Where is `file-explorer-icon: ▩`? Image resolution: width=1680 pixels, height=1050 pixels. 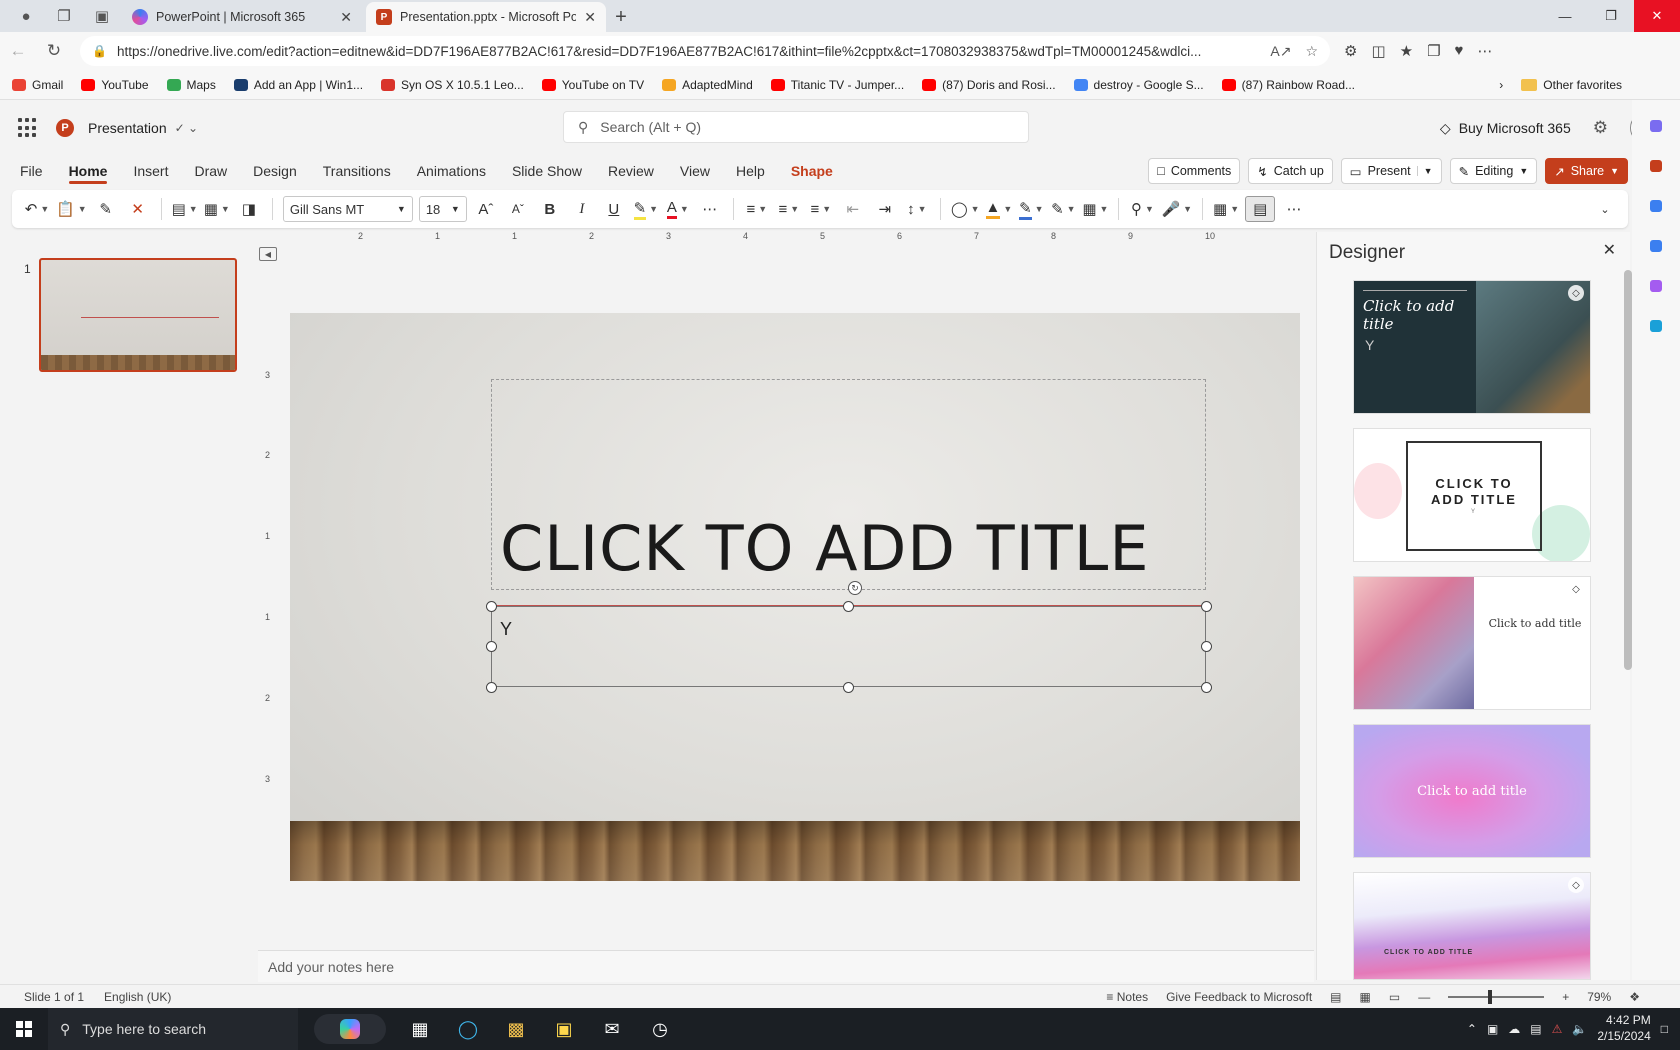 file-explorer-icon: ▩ is located at coordinates (516, 1029).